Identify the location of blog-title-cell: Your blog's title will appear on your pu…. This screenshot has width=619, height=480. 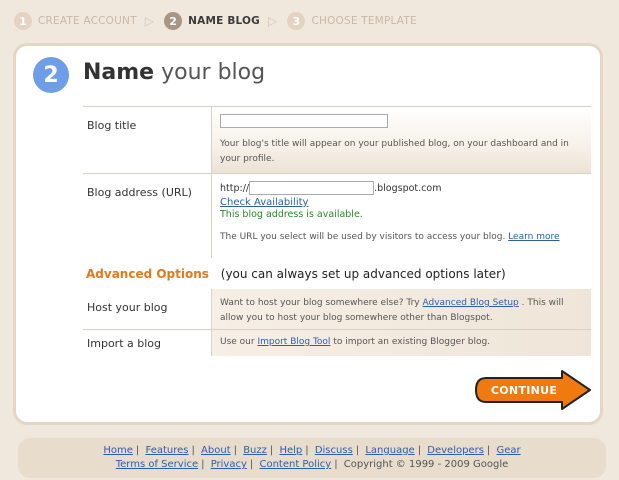
(401, 140).